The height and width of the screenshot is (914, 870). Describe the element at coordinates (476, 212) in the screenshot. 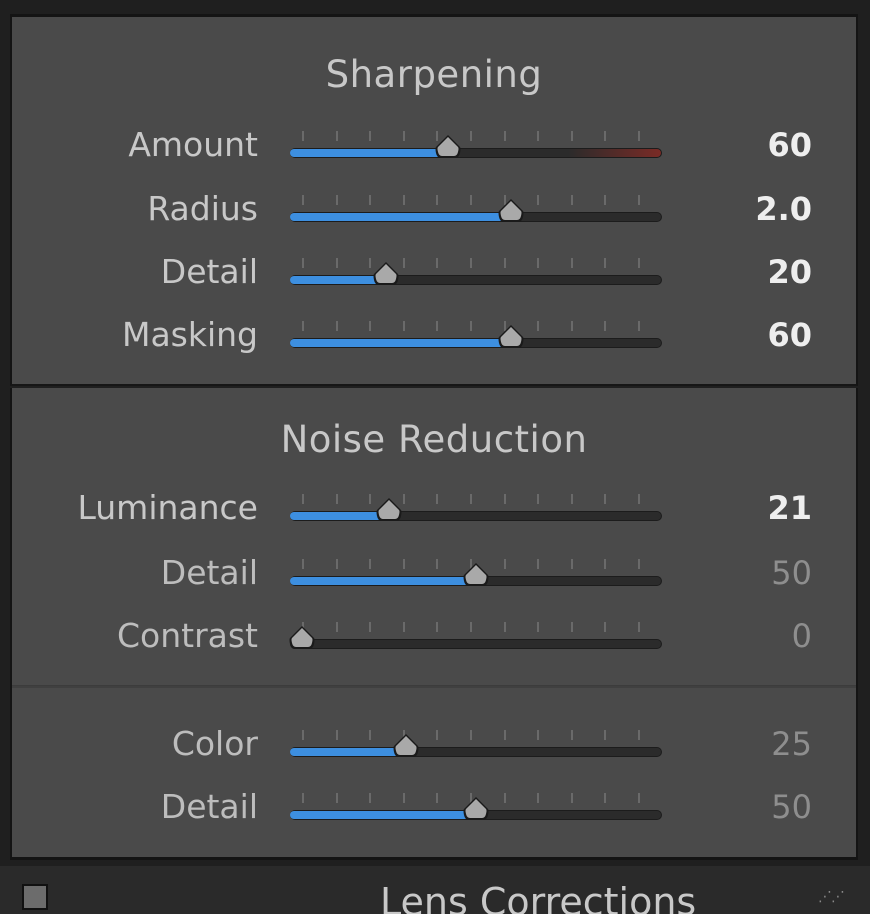

I see `radius-slider` at that location.